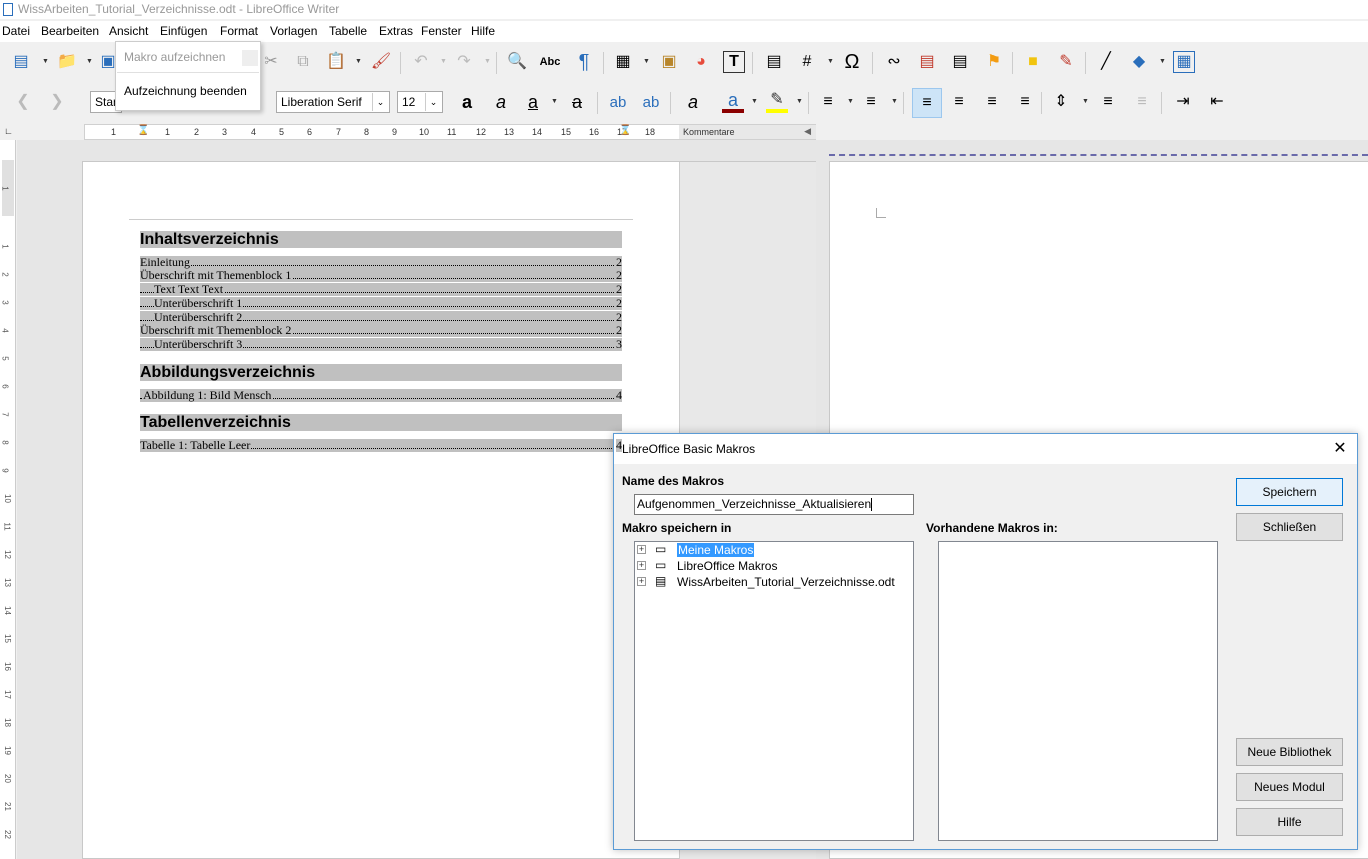 This screenshot has height=859, width=1368. Describe the element at coordinates (1184, 62) in the screenshot. I see `draw-functions-icon: ▦` at that location.